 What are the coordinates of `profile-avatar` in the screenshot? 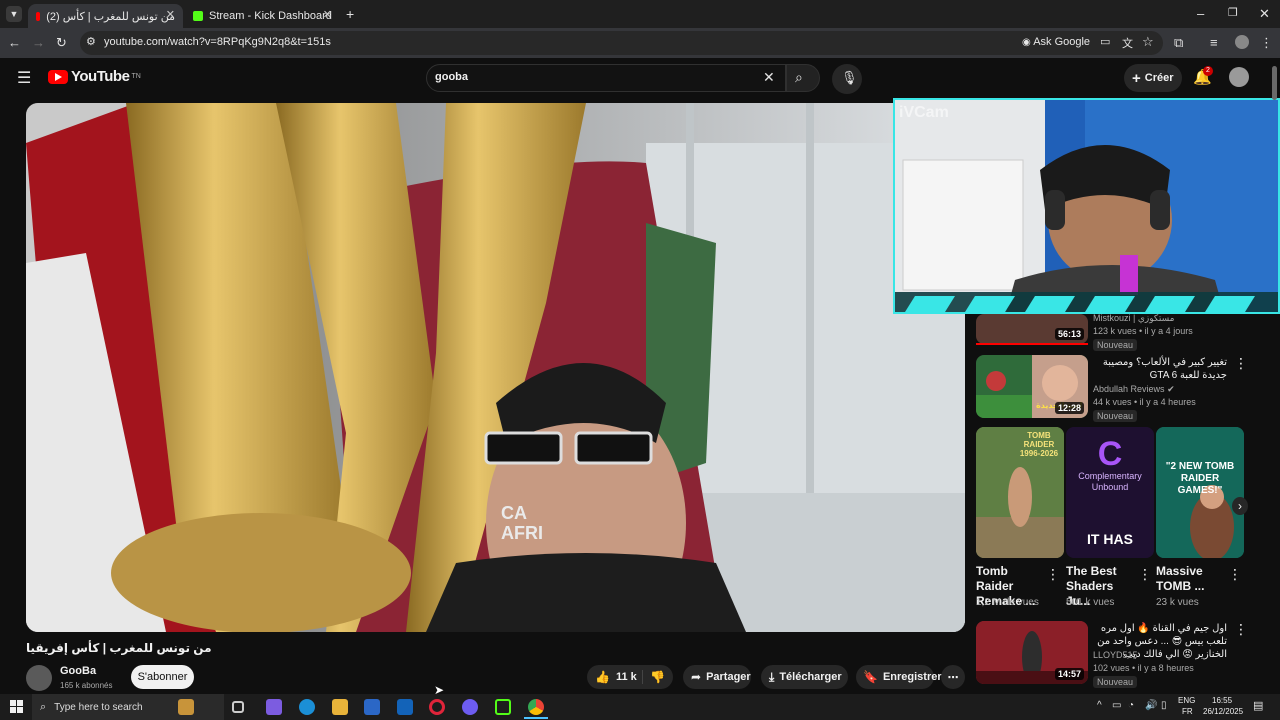 It's located at (1242, 42).